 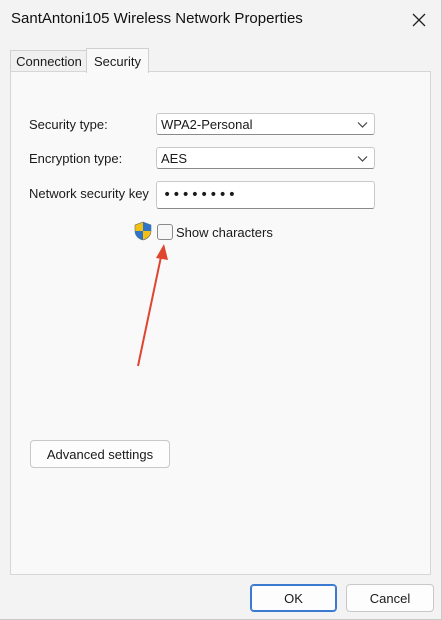 I want to click on uac-shield-icon, so click(x=143, y=231).